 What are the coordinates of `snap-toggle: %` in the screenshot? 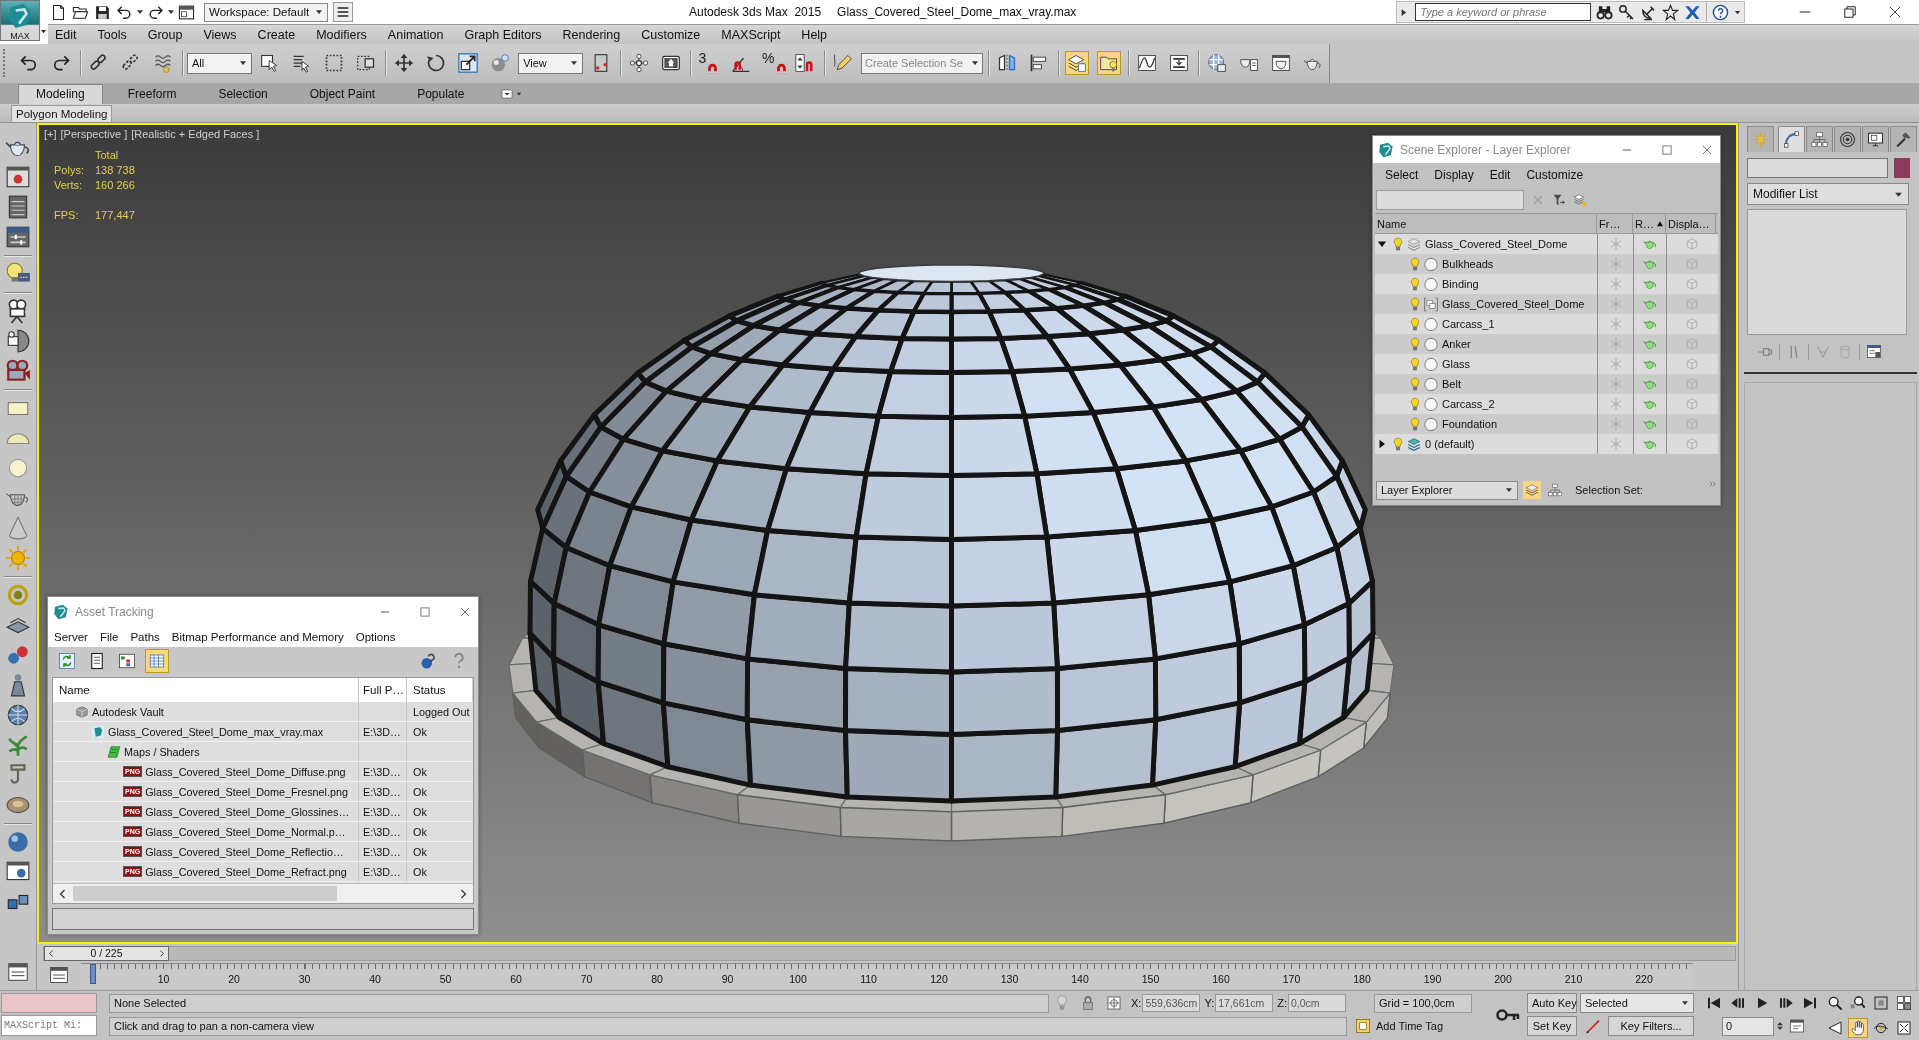 It's located at (773, 63).